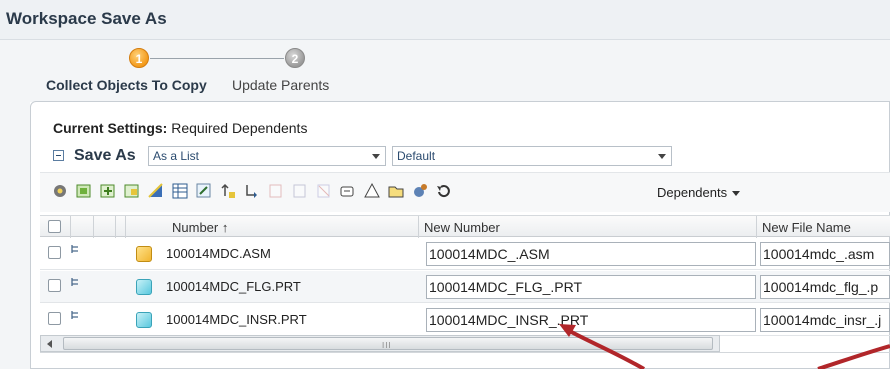  What do you see at coordinates (825, 287) in the screenshot?
I see `new-file-name-field: 100014mdc_flg_.p` at bounding box center [825, 287].